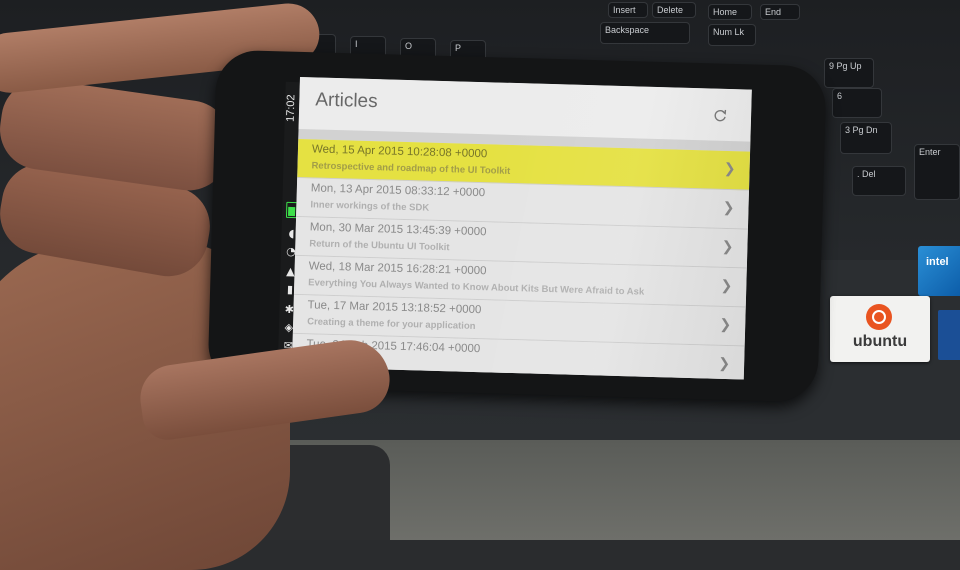 Image resolution: width=960 pixels, height=570 pixels. Describe the element at coordinates (937, 262) in the screenshot. I see `intel-sticker-label: intel` at that location.